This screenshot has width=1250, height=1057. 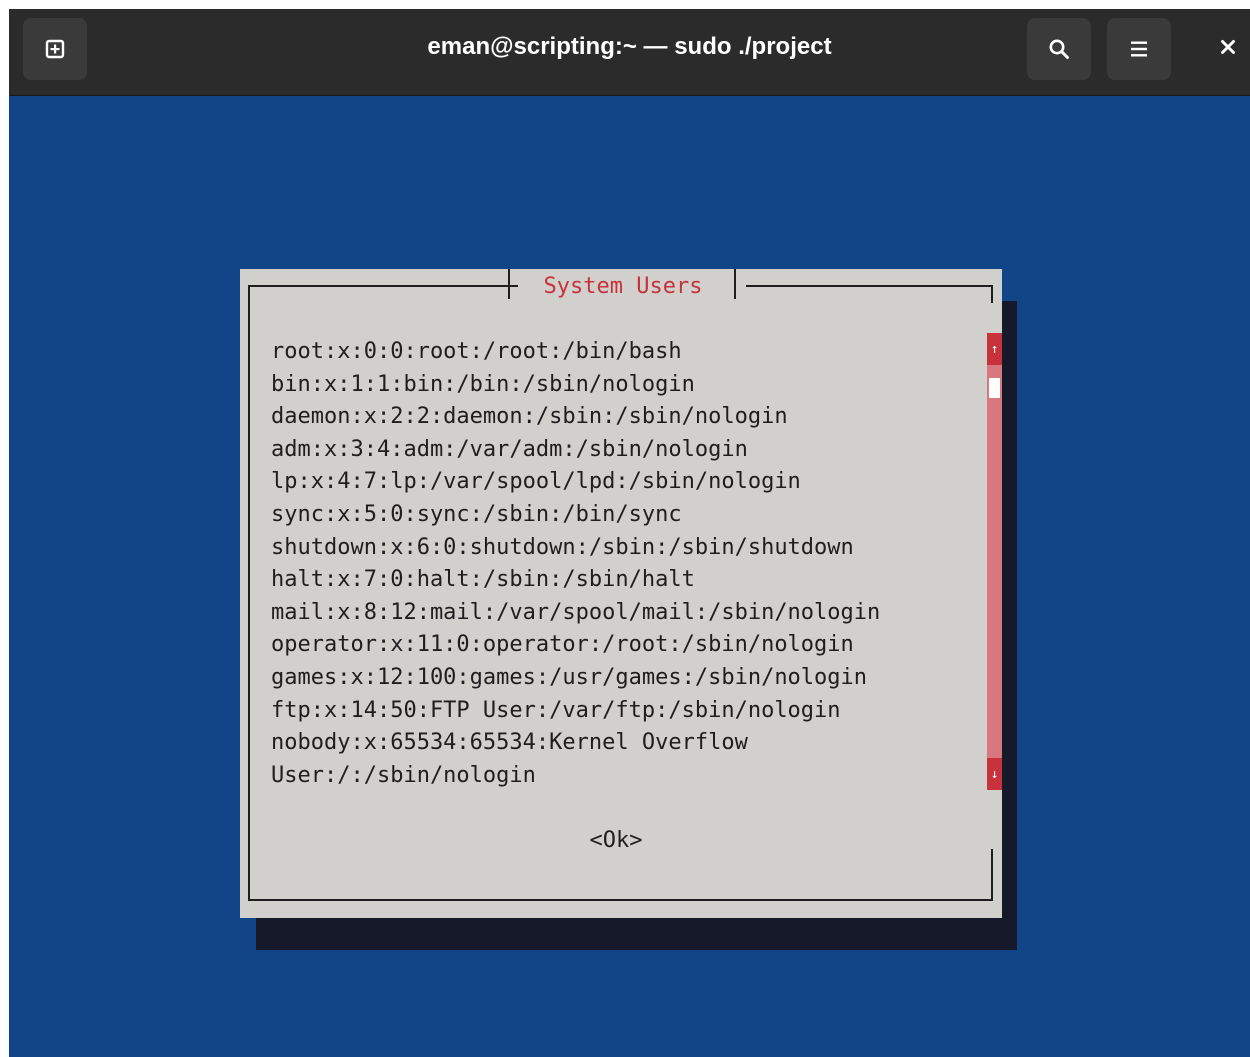 I want to click on title-right-tick, so click(x=735, y=284).